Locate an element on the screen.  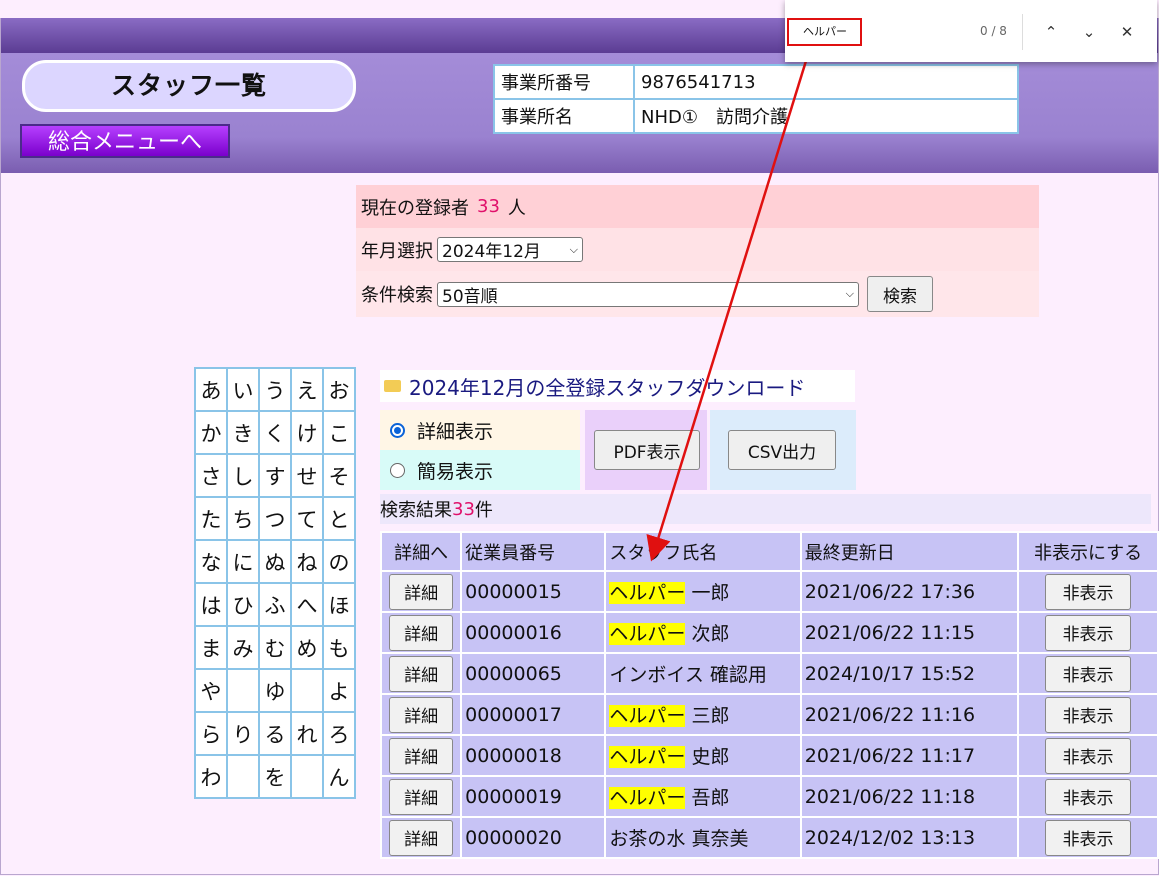
annotation-arrow is located at coordinates (729, 304).